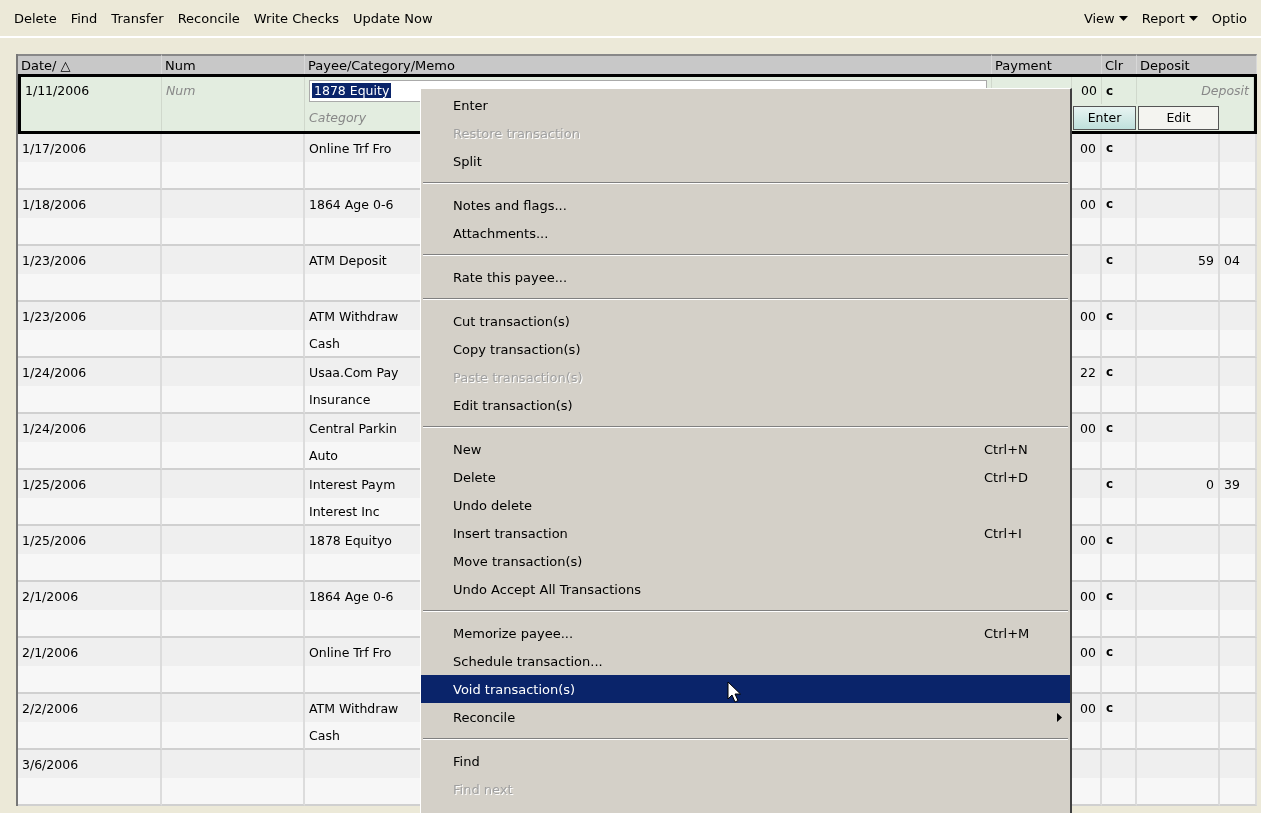  Describe the element at coordinates (1047, 64) in the screenshot. I see `column-header: Payment` at that location.